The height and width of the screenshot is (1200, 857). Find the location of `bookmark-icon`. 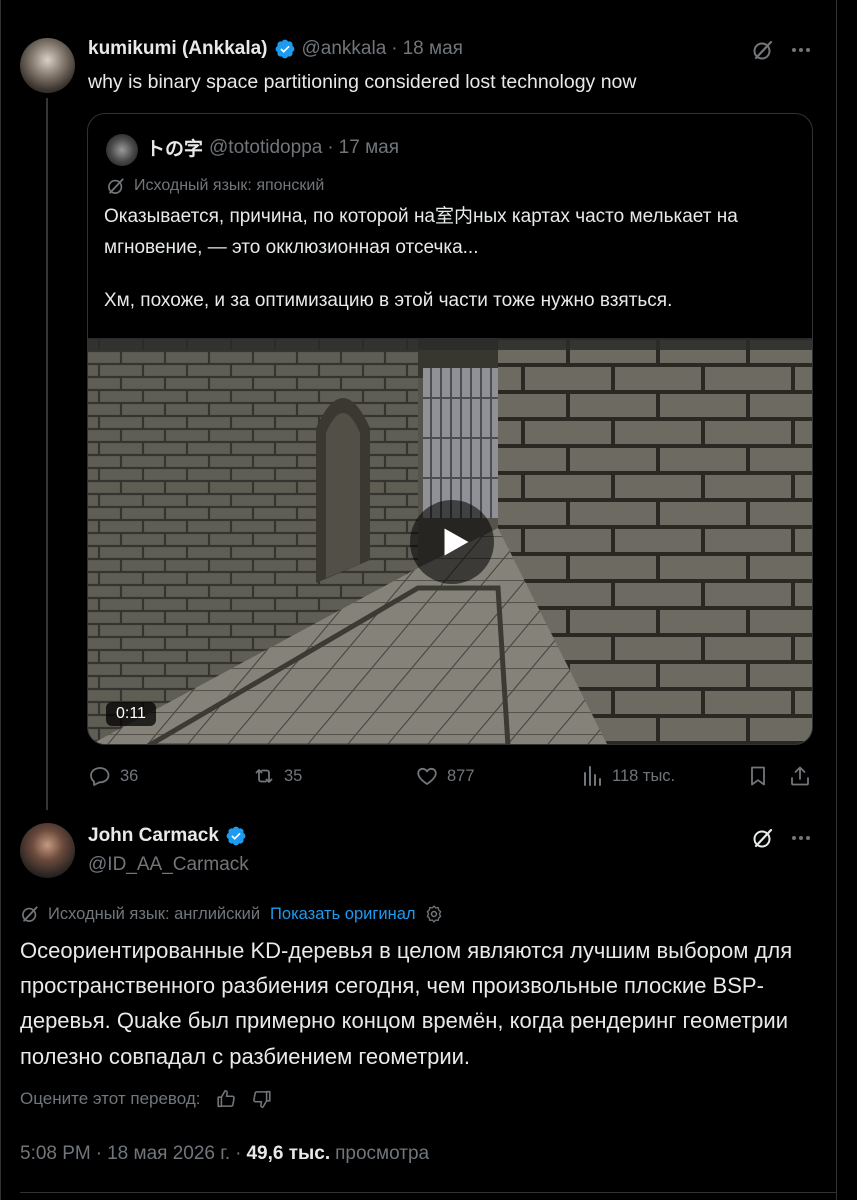

bookmark-icon is located at coordinates (758, 776).